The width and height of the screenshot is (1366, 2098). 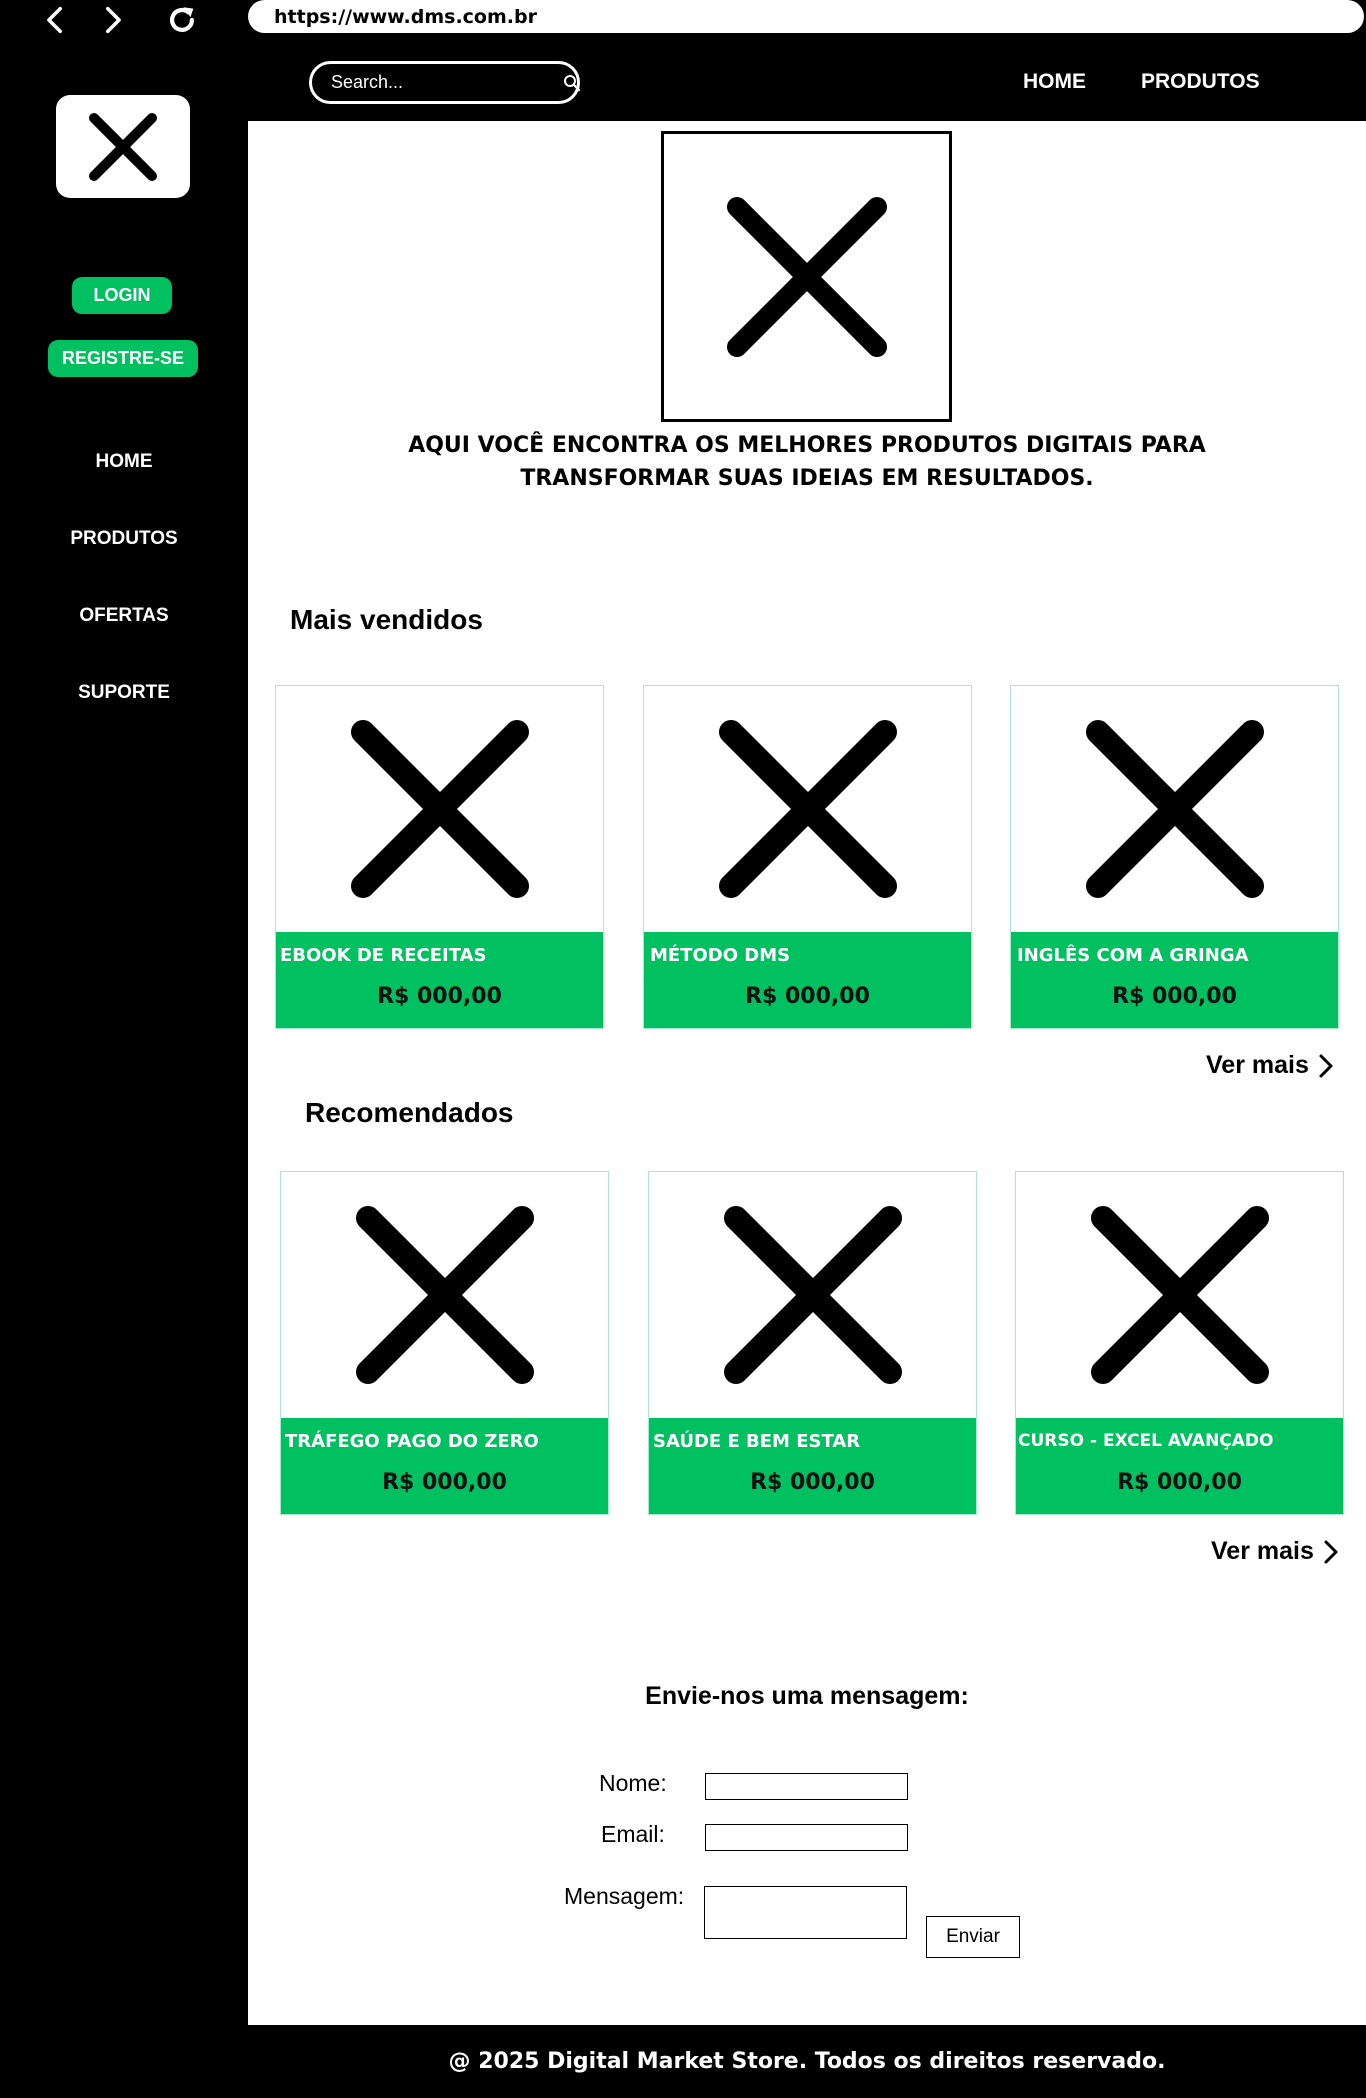 What do you see at coordinates (1054, 82) in the screenshot?
I see `header-link-home: HOME` at bounding box center [1054, 82].